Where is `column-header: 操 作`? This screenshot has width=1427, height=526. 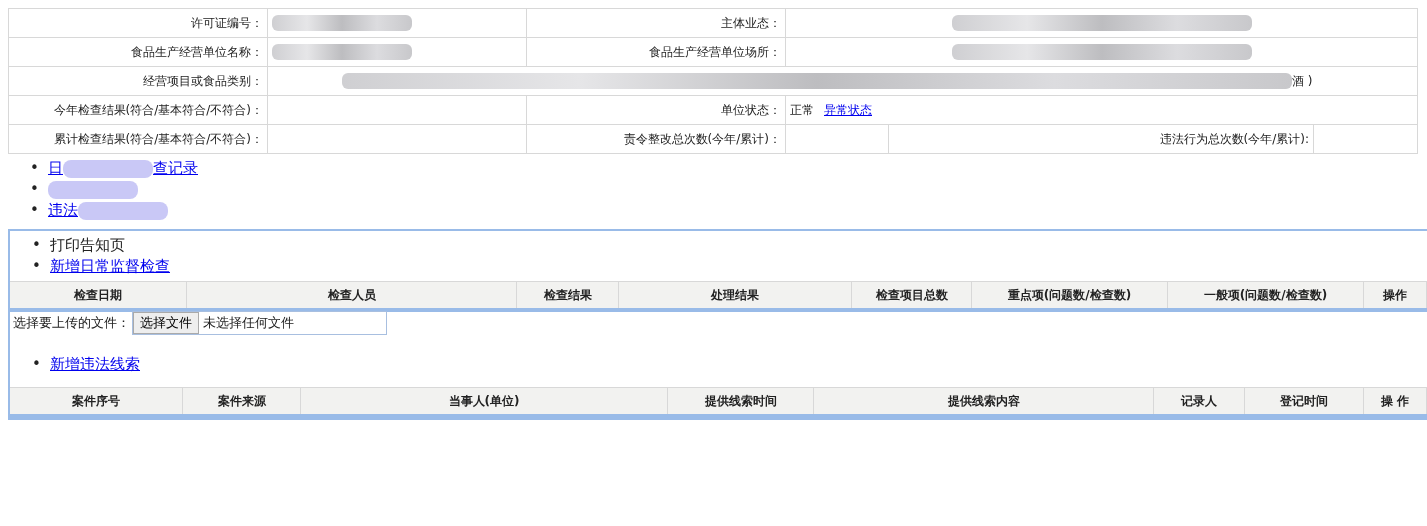
column-header: 操 作 is located at coordinates (1395, 401).